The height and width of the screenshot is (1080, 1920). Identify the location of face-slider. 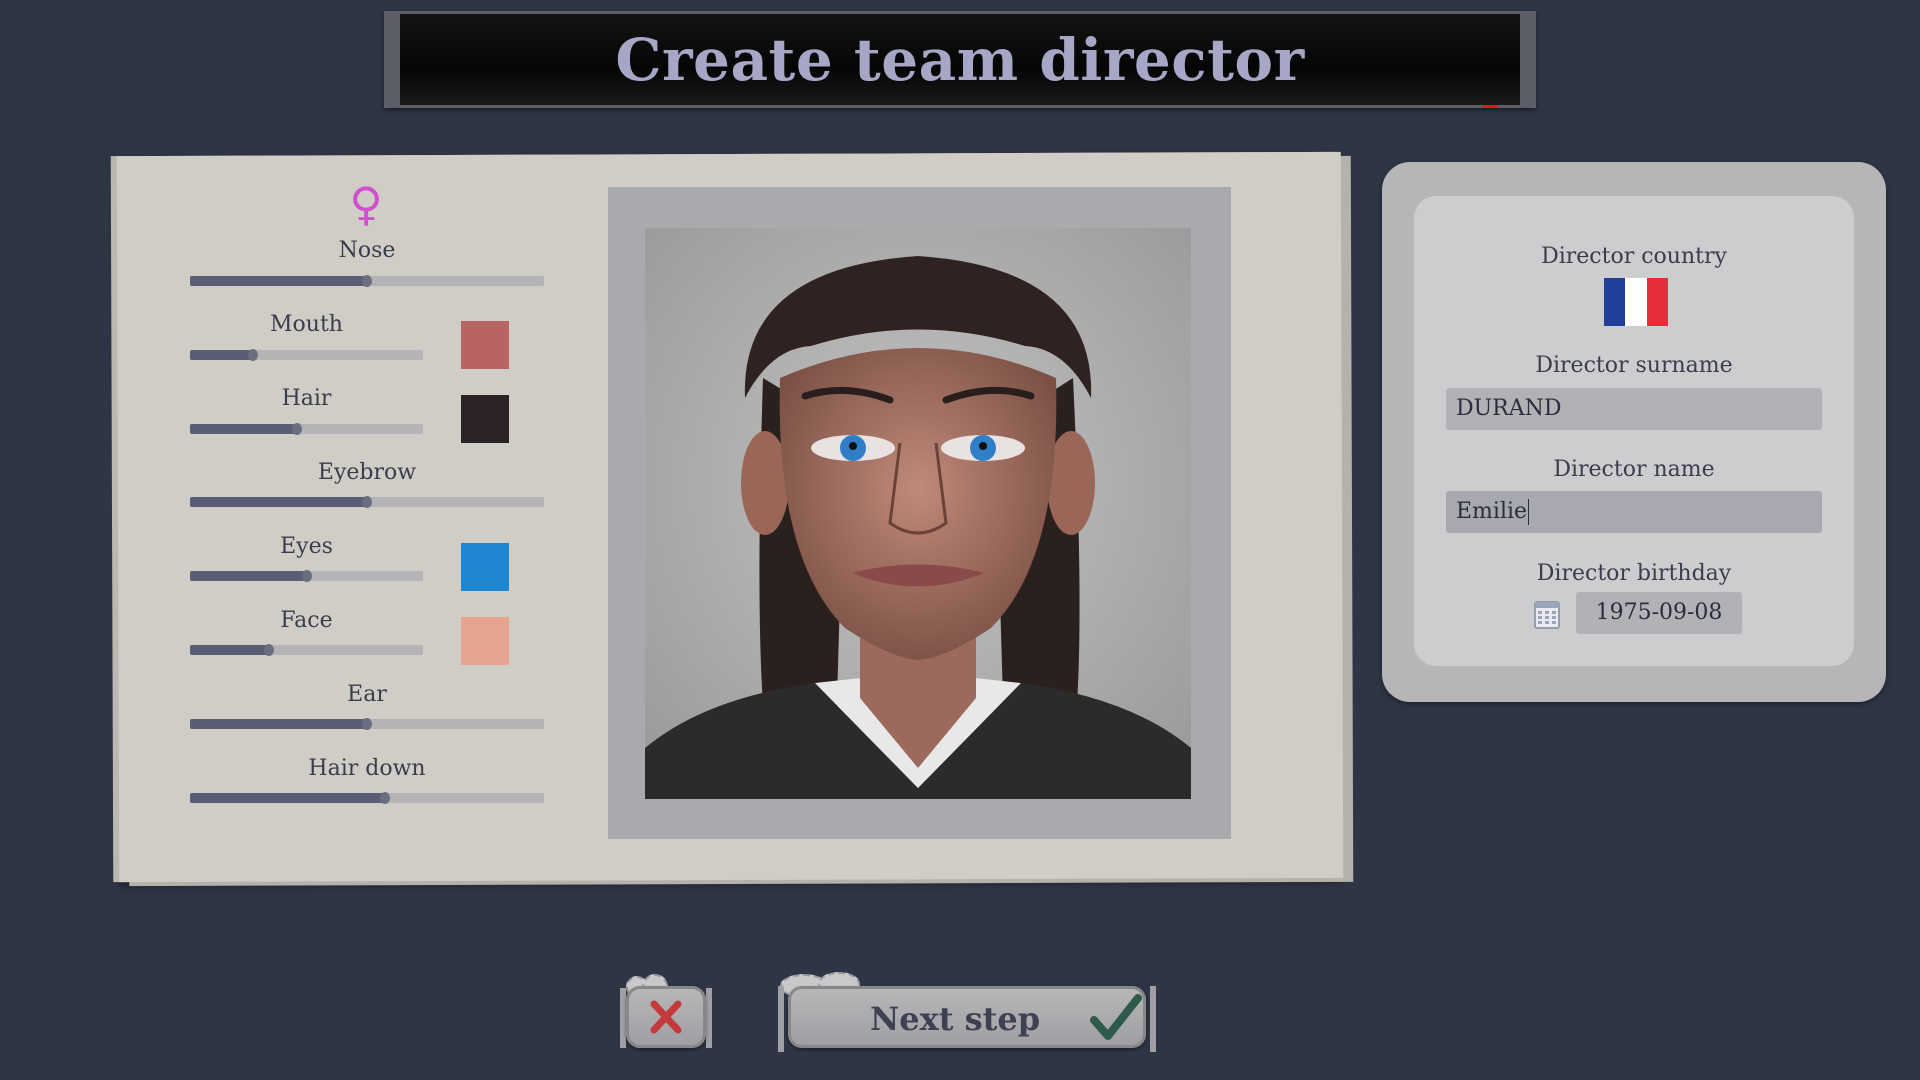
(306, 650).